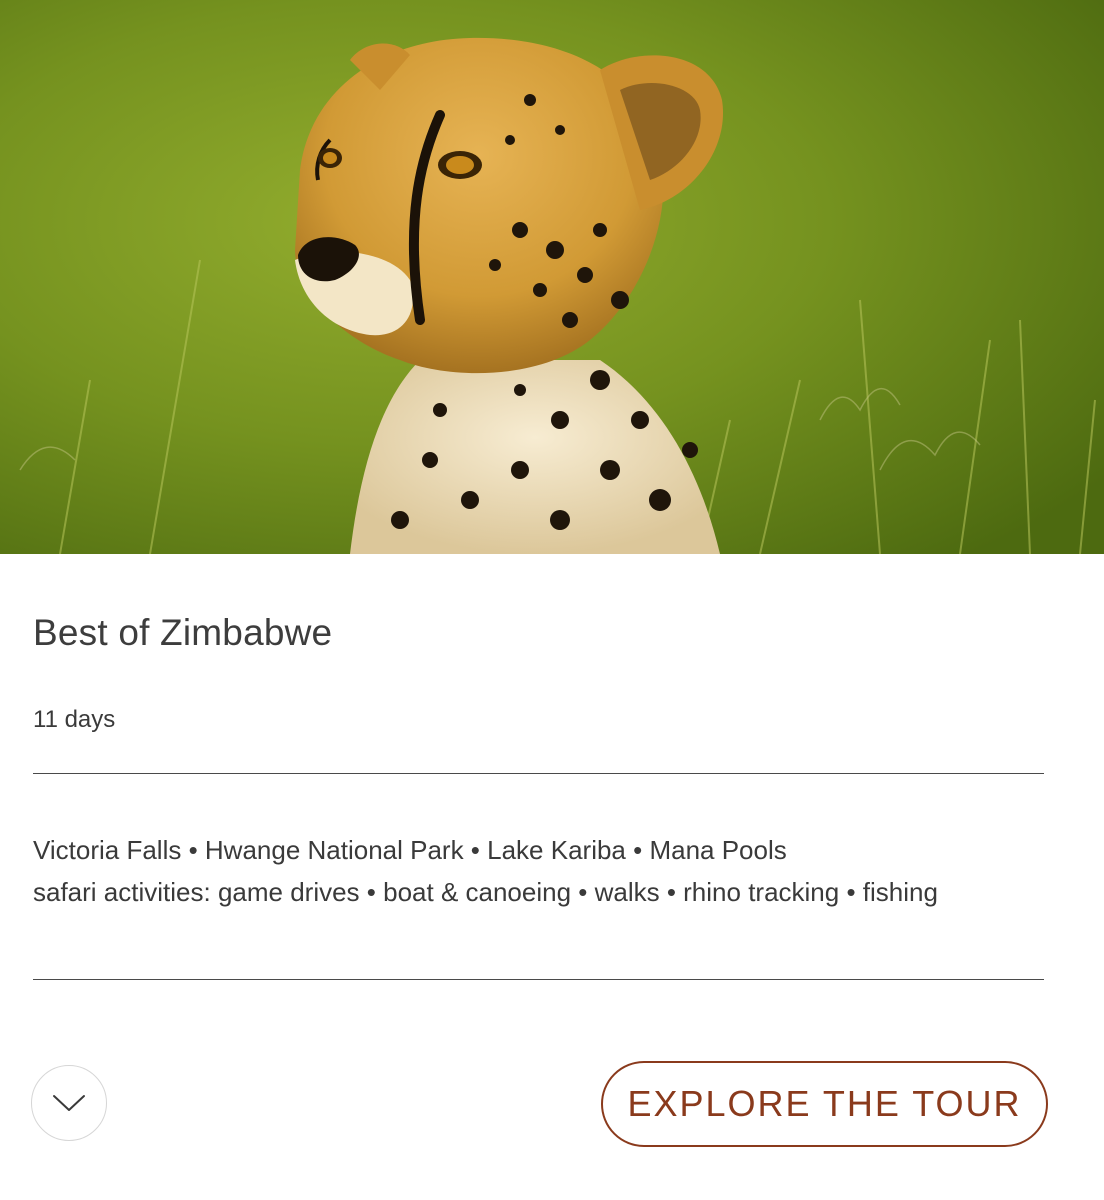 This screenshot has width=1104, height=1200. What do you see at coordinates (824, 1104) in the screenshot?
I see `explore-tour-button: EXPLORE THE TOUR` at bounding box center [824, 1104].